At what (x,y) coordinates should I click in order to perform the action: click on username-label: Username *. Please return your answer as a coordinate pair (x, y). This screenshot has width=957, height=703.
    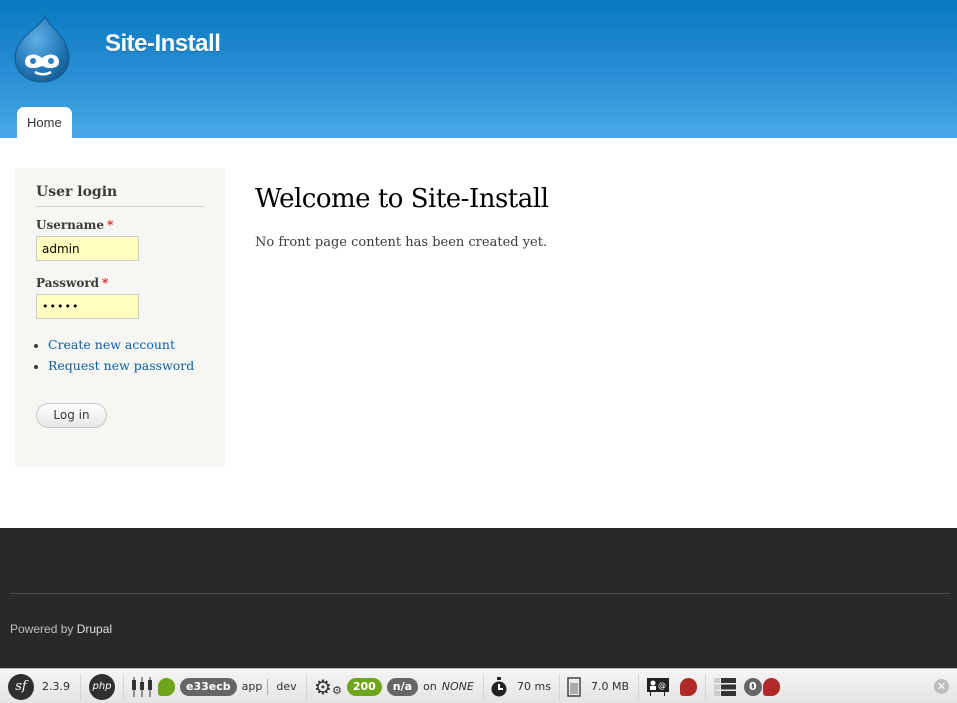
    Looking at the image, I should click on (74, 225).